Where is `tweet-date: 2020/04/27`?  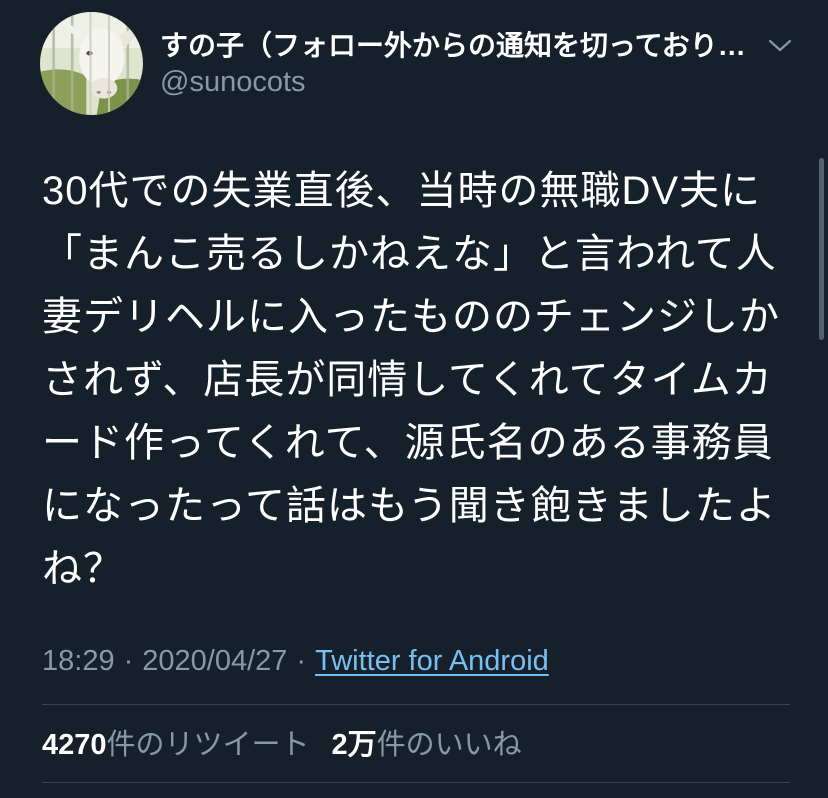 tweet-date: 2020/04/27 is located at coordinates (215, 661).